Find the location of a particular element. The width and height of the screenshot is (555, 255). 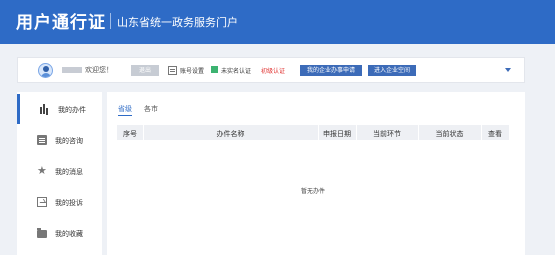

sidebar-item-my-favorites: 我的收藏 is located at coordinates (59, 233).